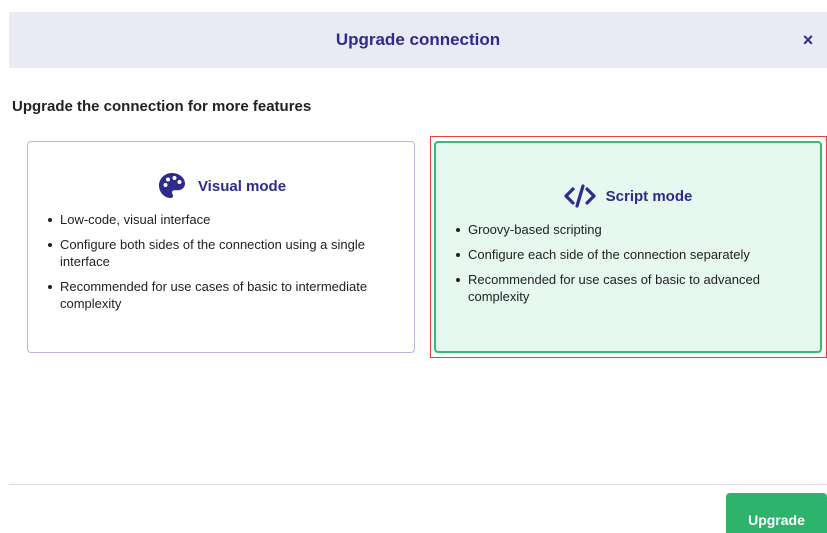 The width and height of the screenshot is (827, 533). Describe the element at coordinates (221, 219) in the screenshot. I see `list-item: Low-code, visual interface` at that location.